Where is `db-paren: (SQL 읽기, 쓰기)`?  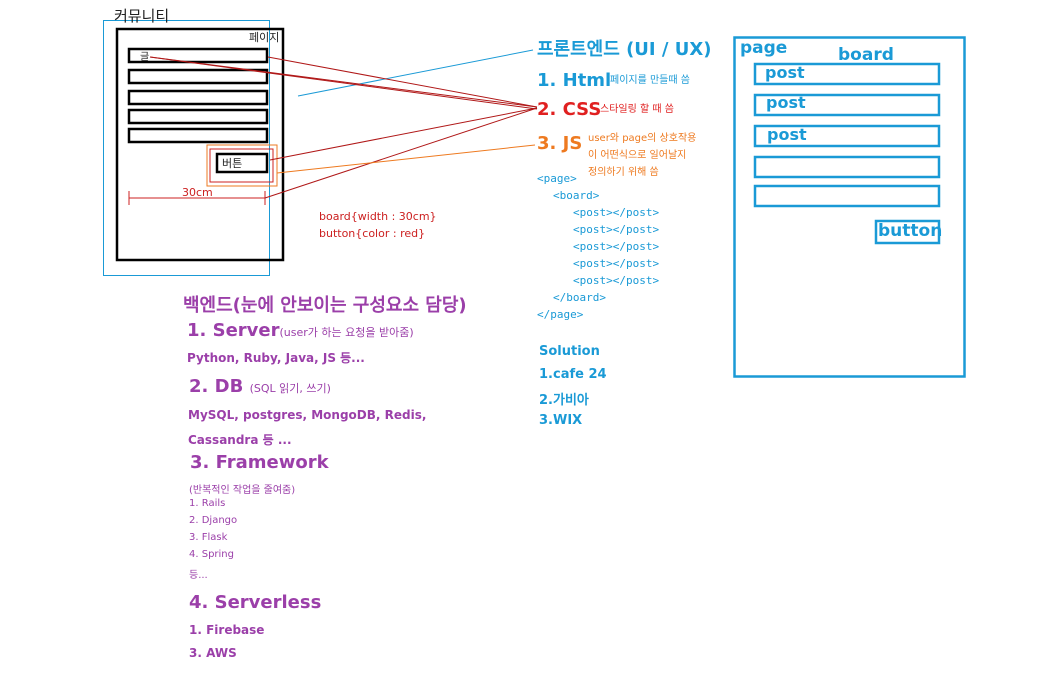
db-paren: (SQL 읽기, 쓰기) is located at coordinates (290, 388).